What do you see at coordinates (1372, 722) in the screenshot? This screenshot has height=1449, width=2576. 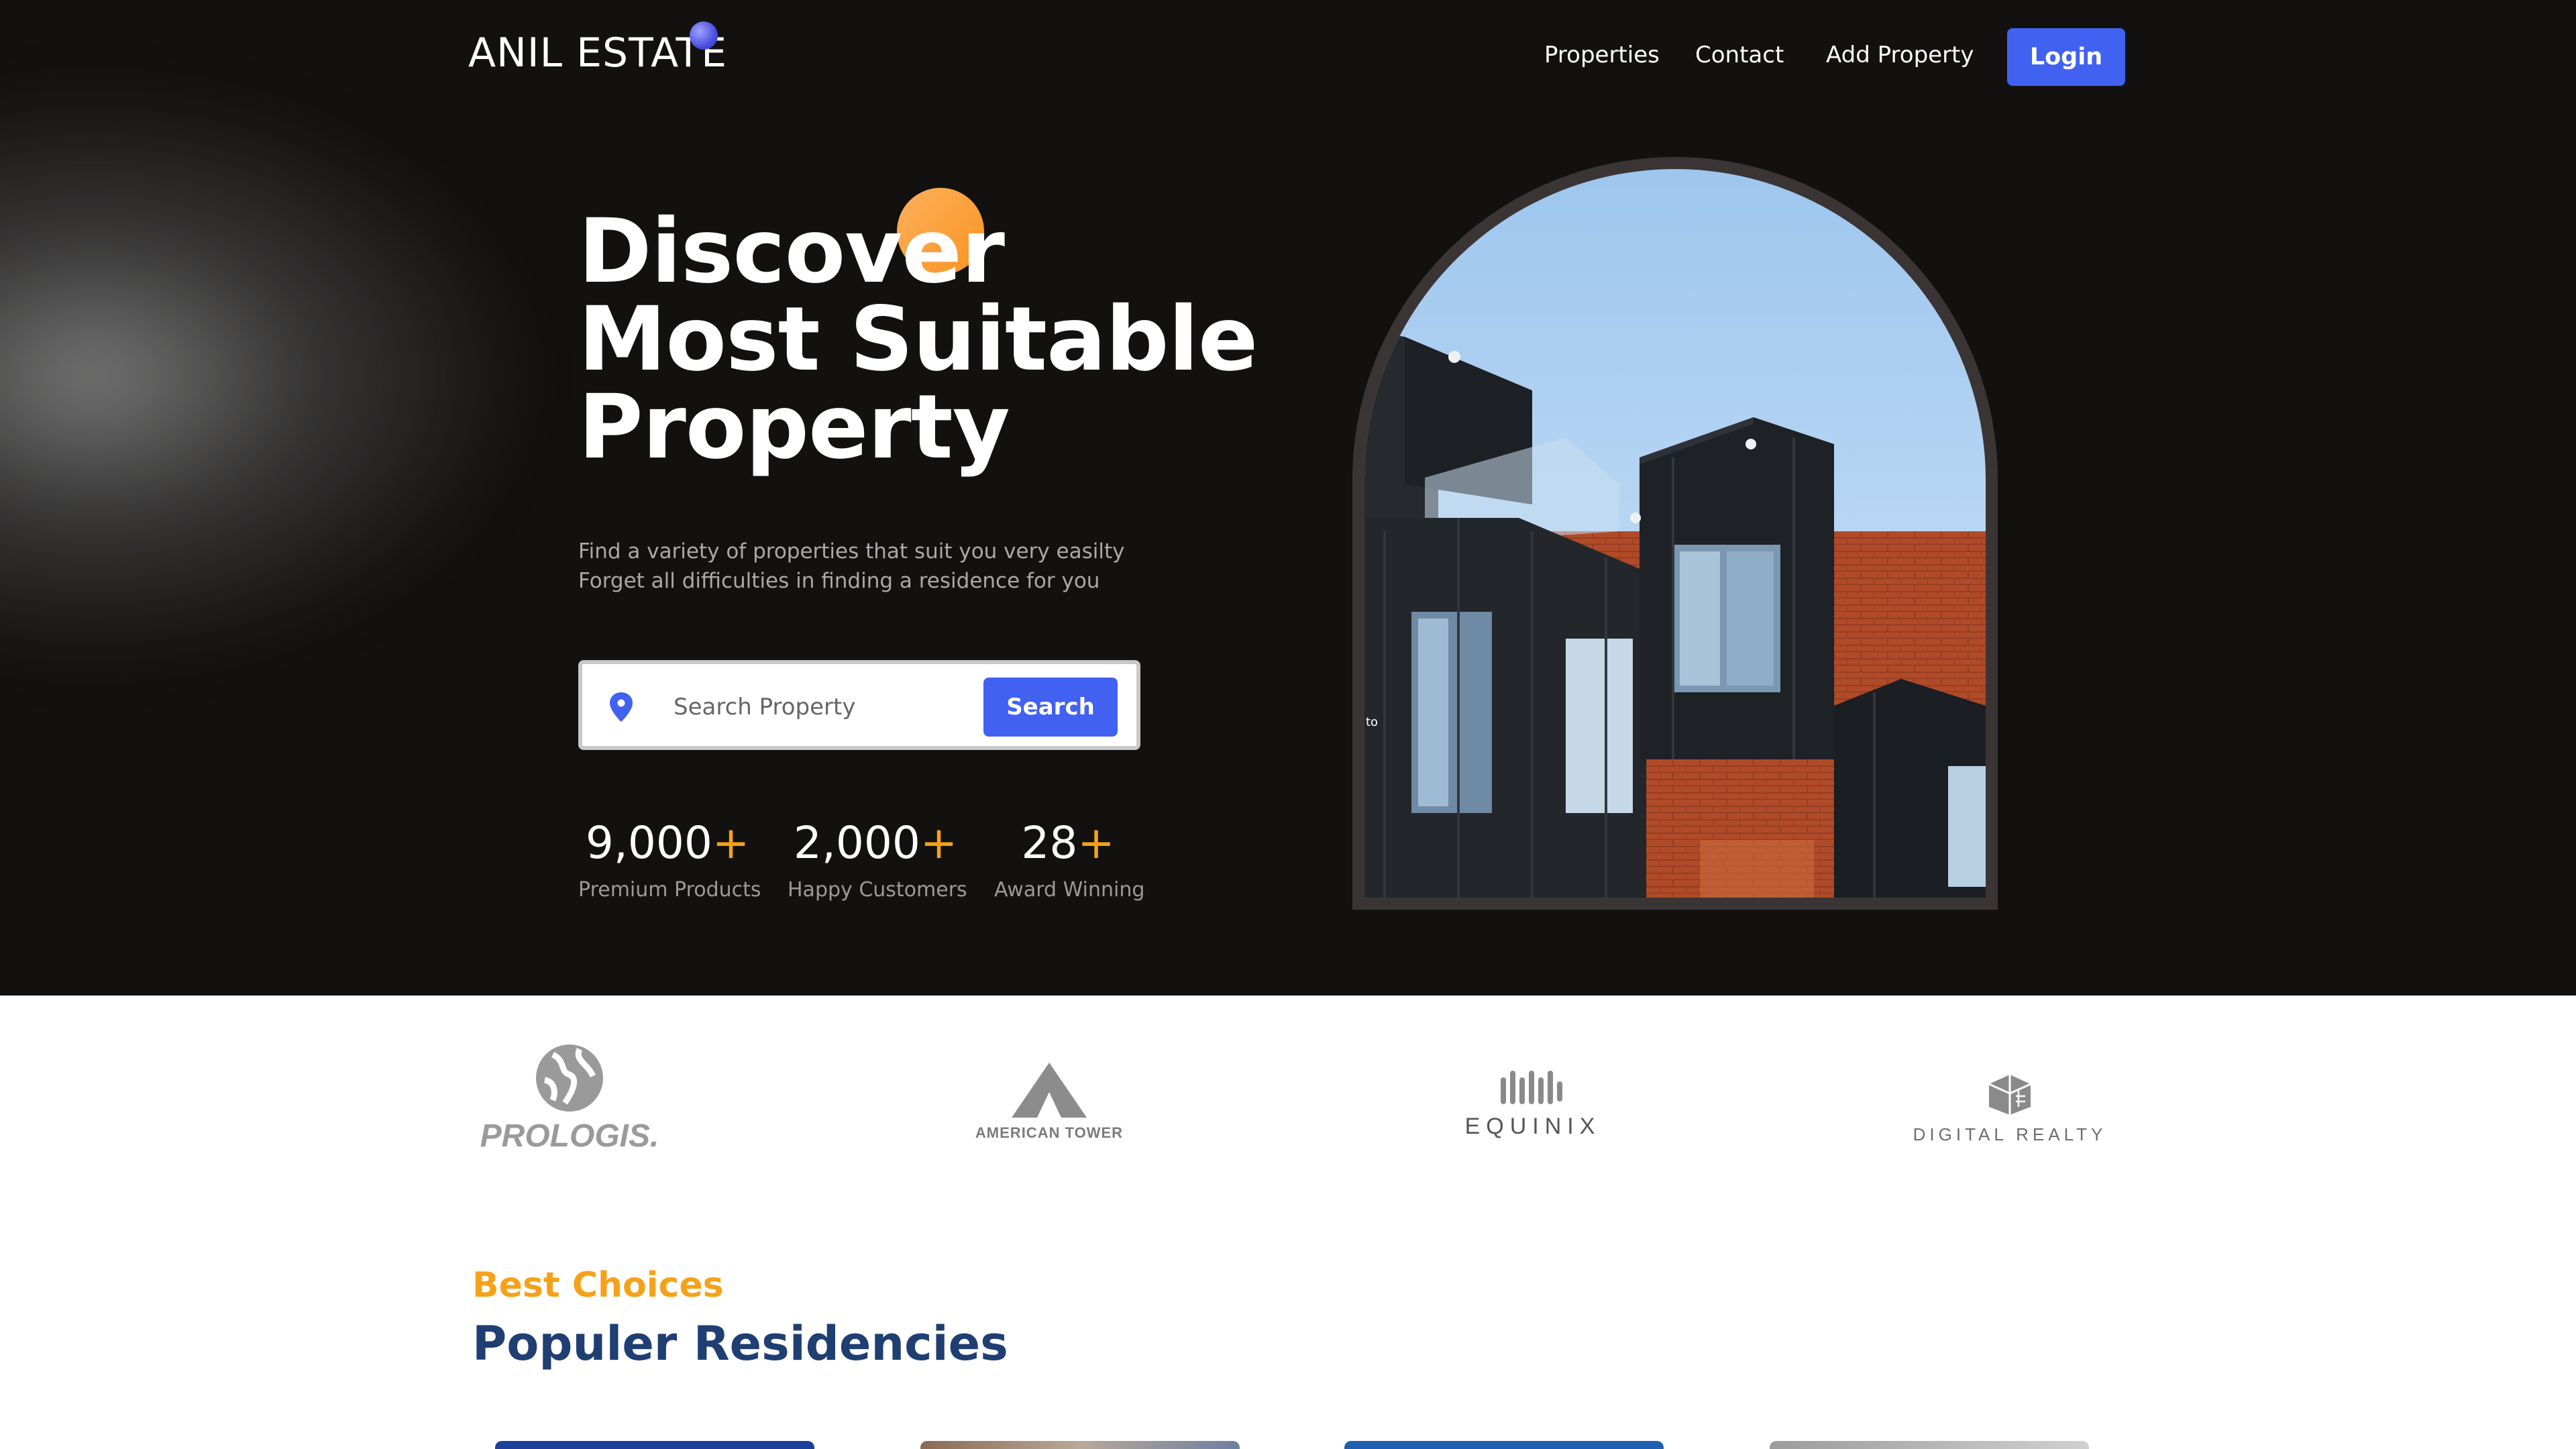 I see `image-caption: to` at bounding box center [1372, 722].